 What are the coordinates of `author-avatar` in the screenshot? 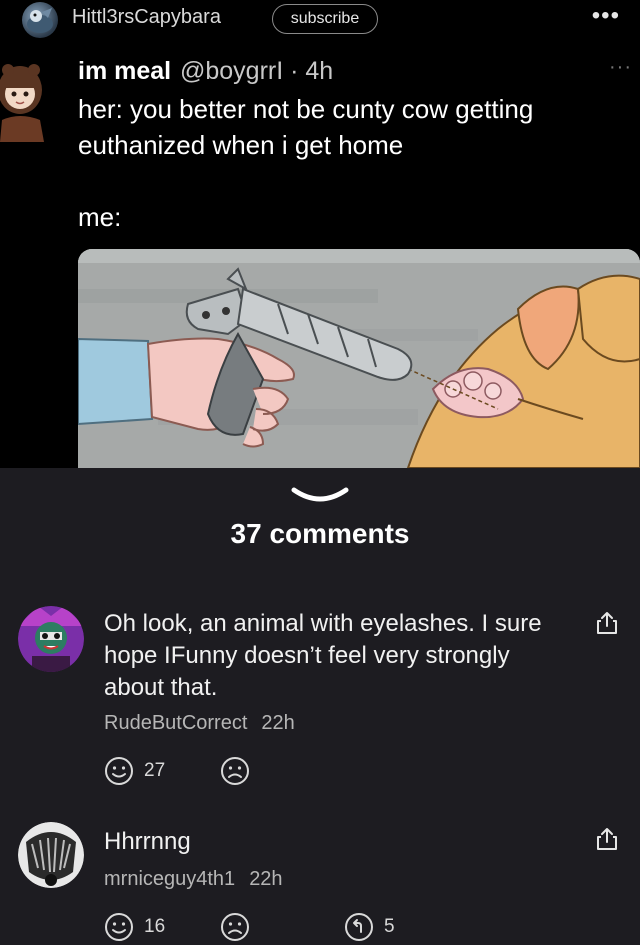 It's located at (40, 20).